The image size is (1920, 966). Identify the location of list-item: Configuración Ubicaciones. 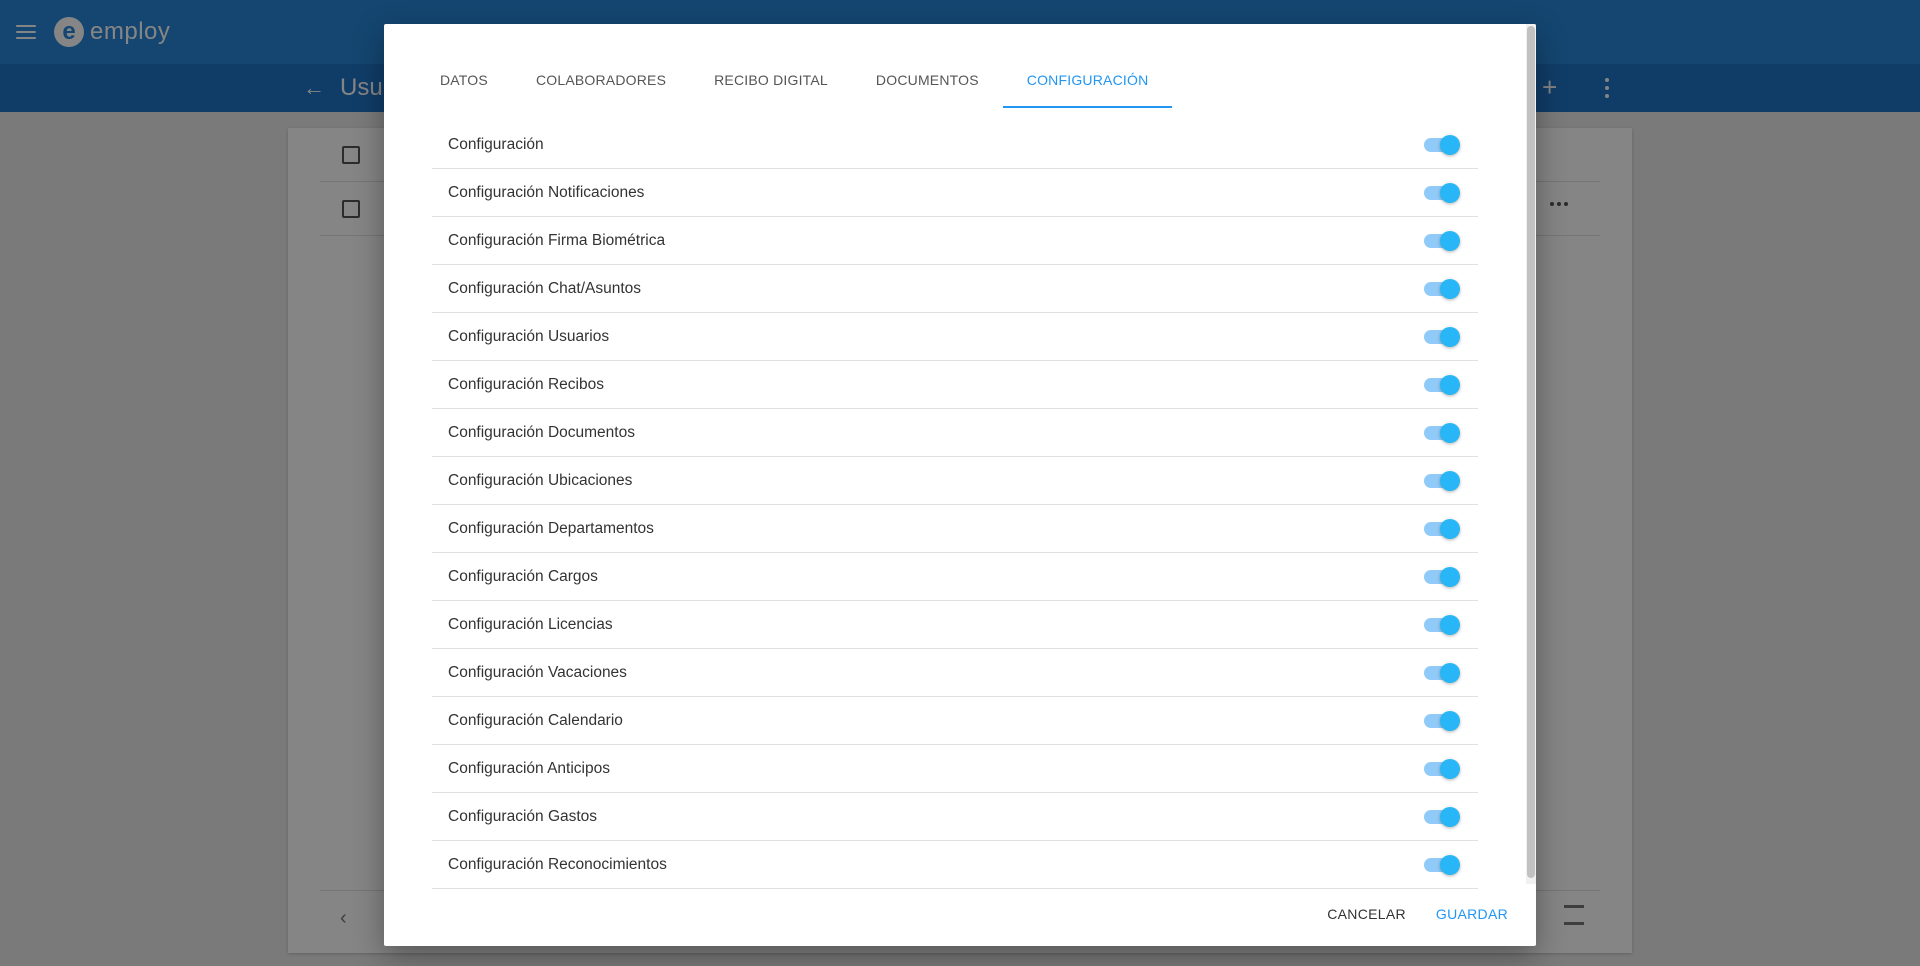
(955, 481).